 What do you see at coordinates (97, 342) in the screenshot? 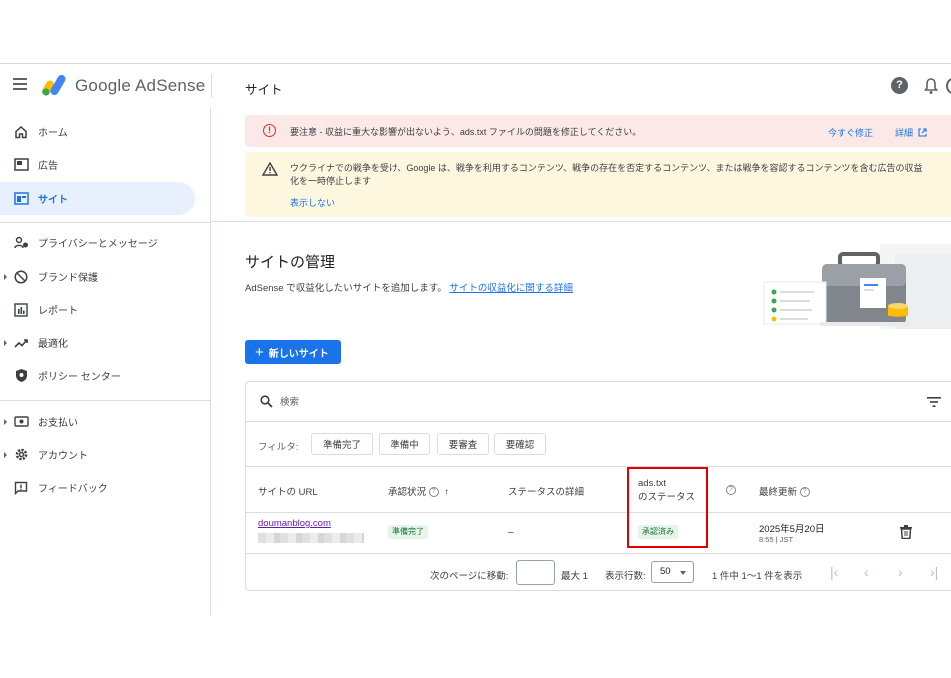
I see `sidebar-item-optimization: 最適化` at bounding box center [97, 342].